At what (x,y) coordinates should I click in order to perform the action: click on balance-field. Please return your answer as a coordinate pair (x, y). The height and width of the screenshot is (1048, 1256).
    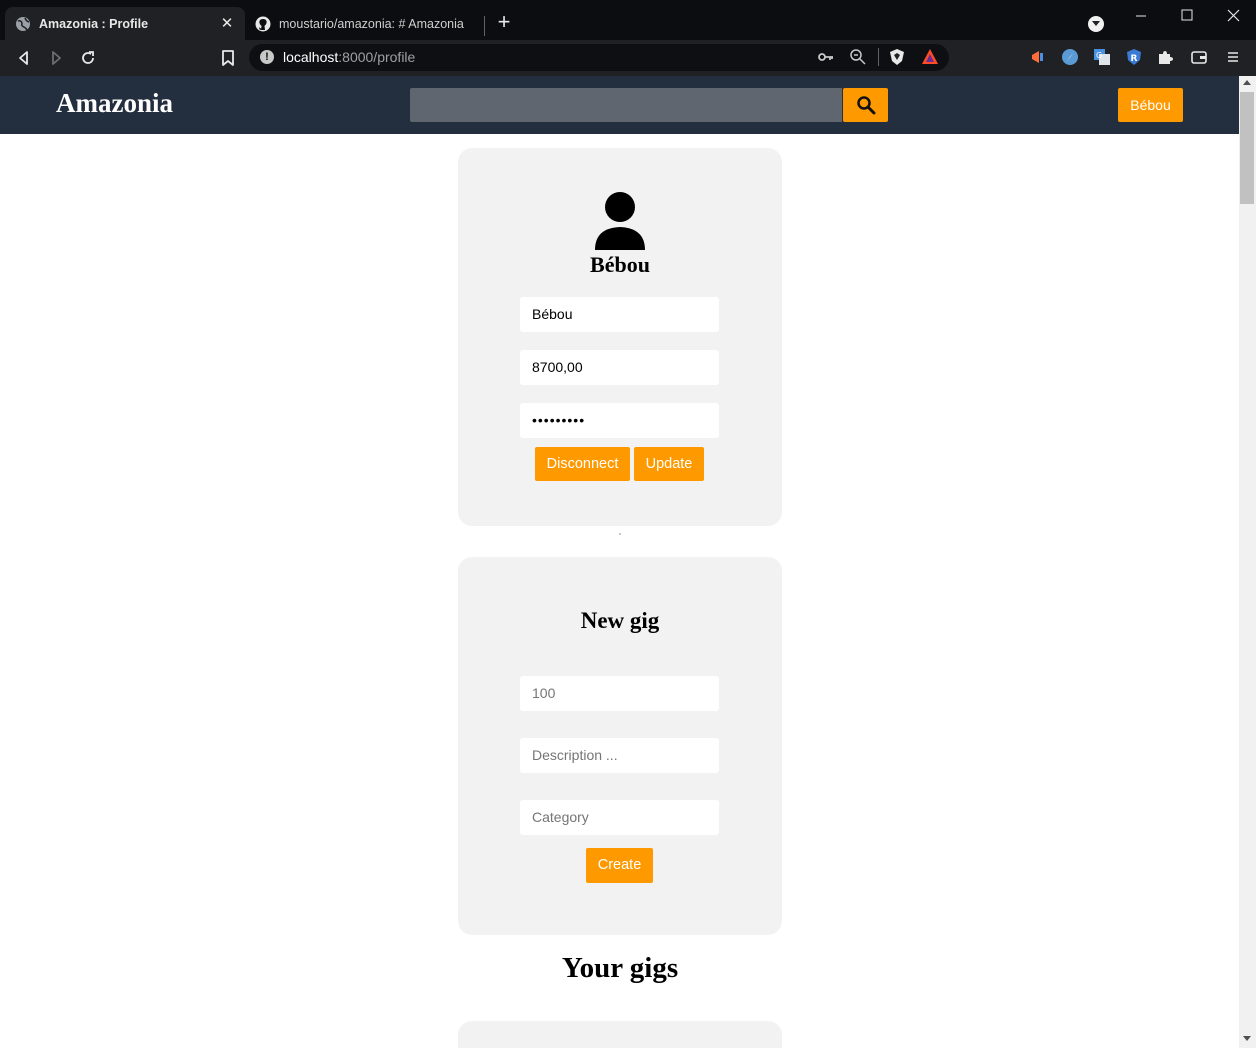
    Looking at the image, I should click on (619, 367).